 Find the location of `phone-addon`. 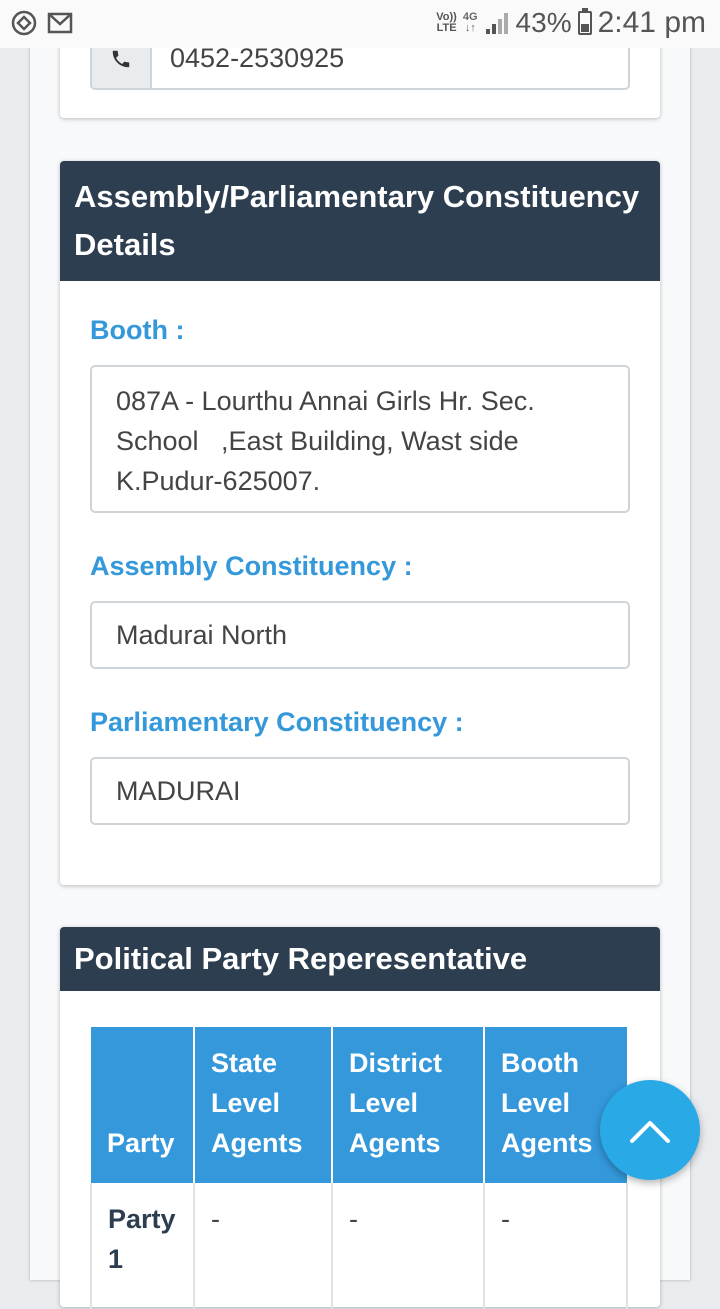

phone-addon is located at coordinates (122, 68).